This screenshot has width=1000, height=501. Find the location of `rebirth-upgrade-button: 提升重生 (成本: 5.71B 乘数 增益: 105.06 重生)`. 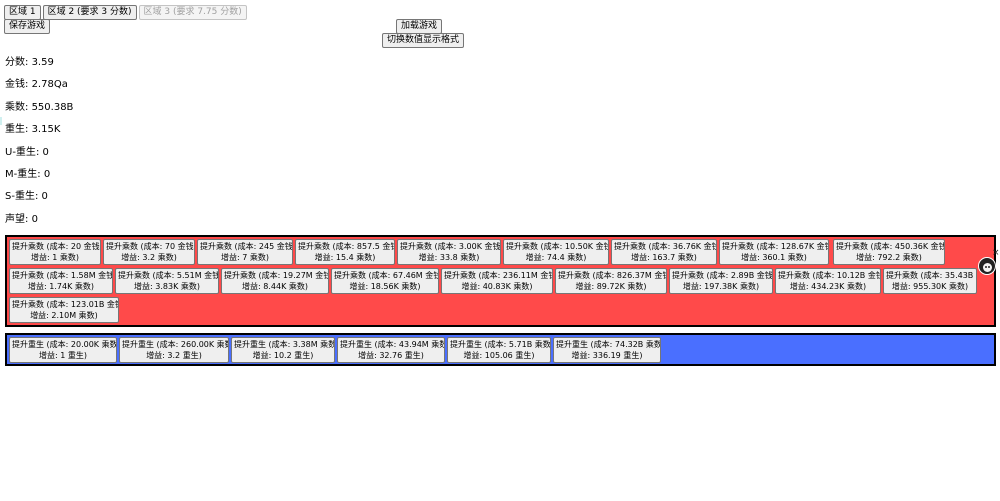

rebirth-upgrade-button: 提升重生 (成本: 5.71B 乘数 增益: 105.06 重生) is located at coordinates (499, 350).